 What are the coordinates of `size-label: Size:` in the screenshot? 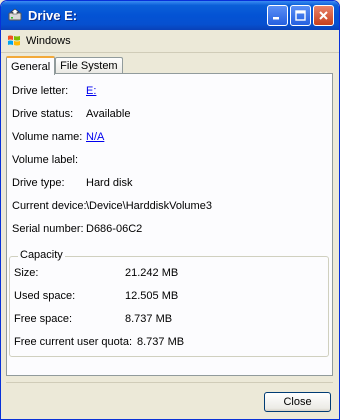 It's located at (26, 273).